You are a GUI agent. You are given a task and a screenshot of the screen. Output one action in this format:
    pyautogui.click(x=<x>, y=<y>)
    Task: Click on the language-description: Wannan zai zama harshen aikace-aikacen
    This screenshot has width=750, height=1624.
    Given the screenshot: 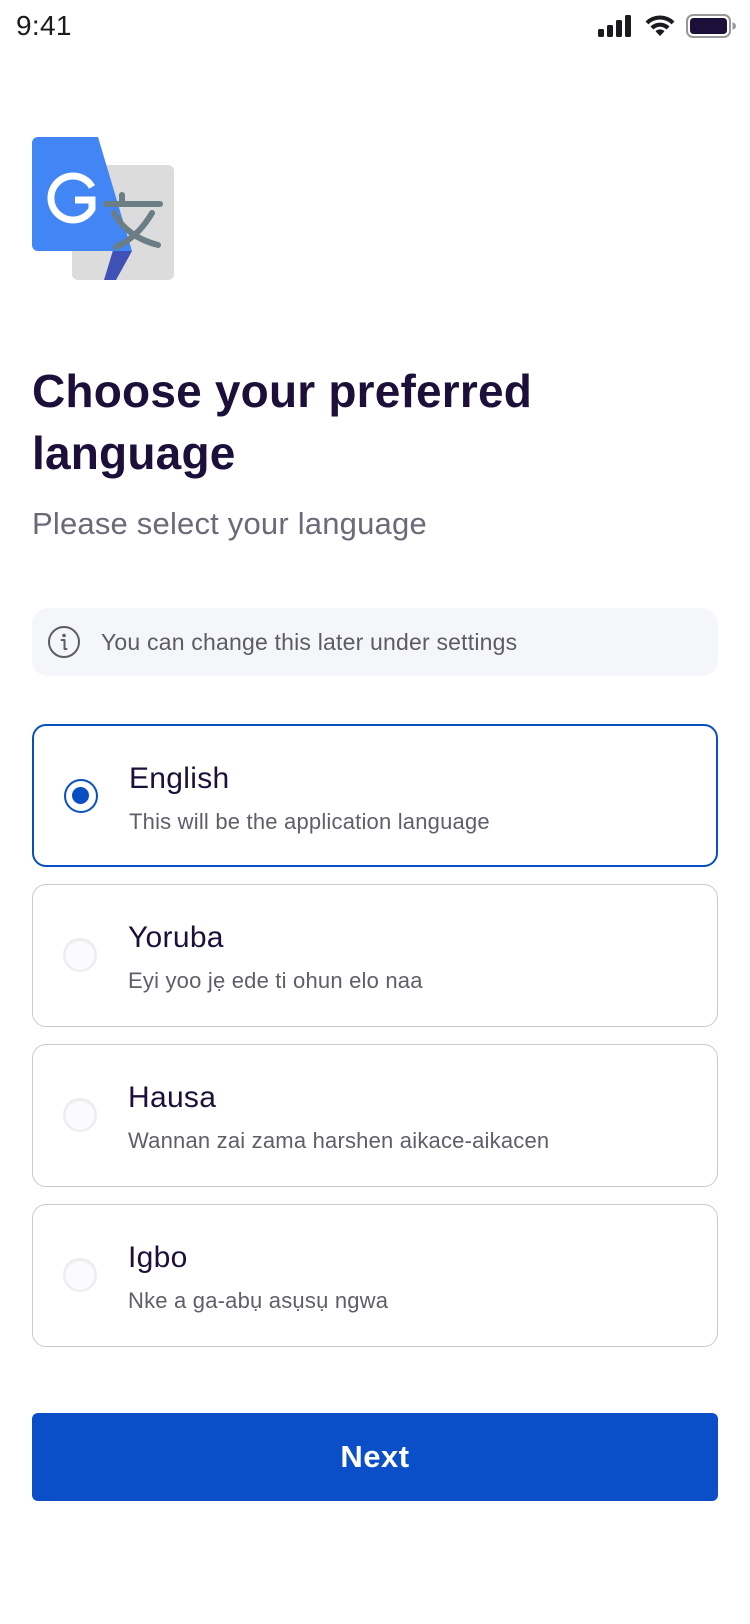 What is the action you would take?
    pyautogui.click(x=339, y=1140)
    